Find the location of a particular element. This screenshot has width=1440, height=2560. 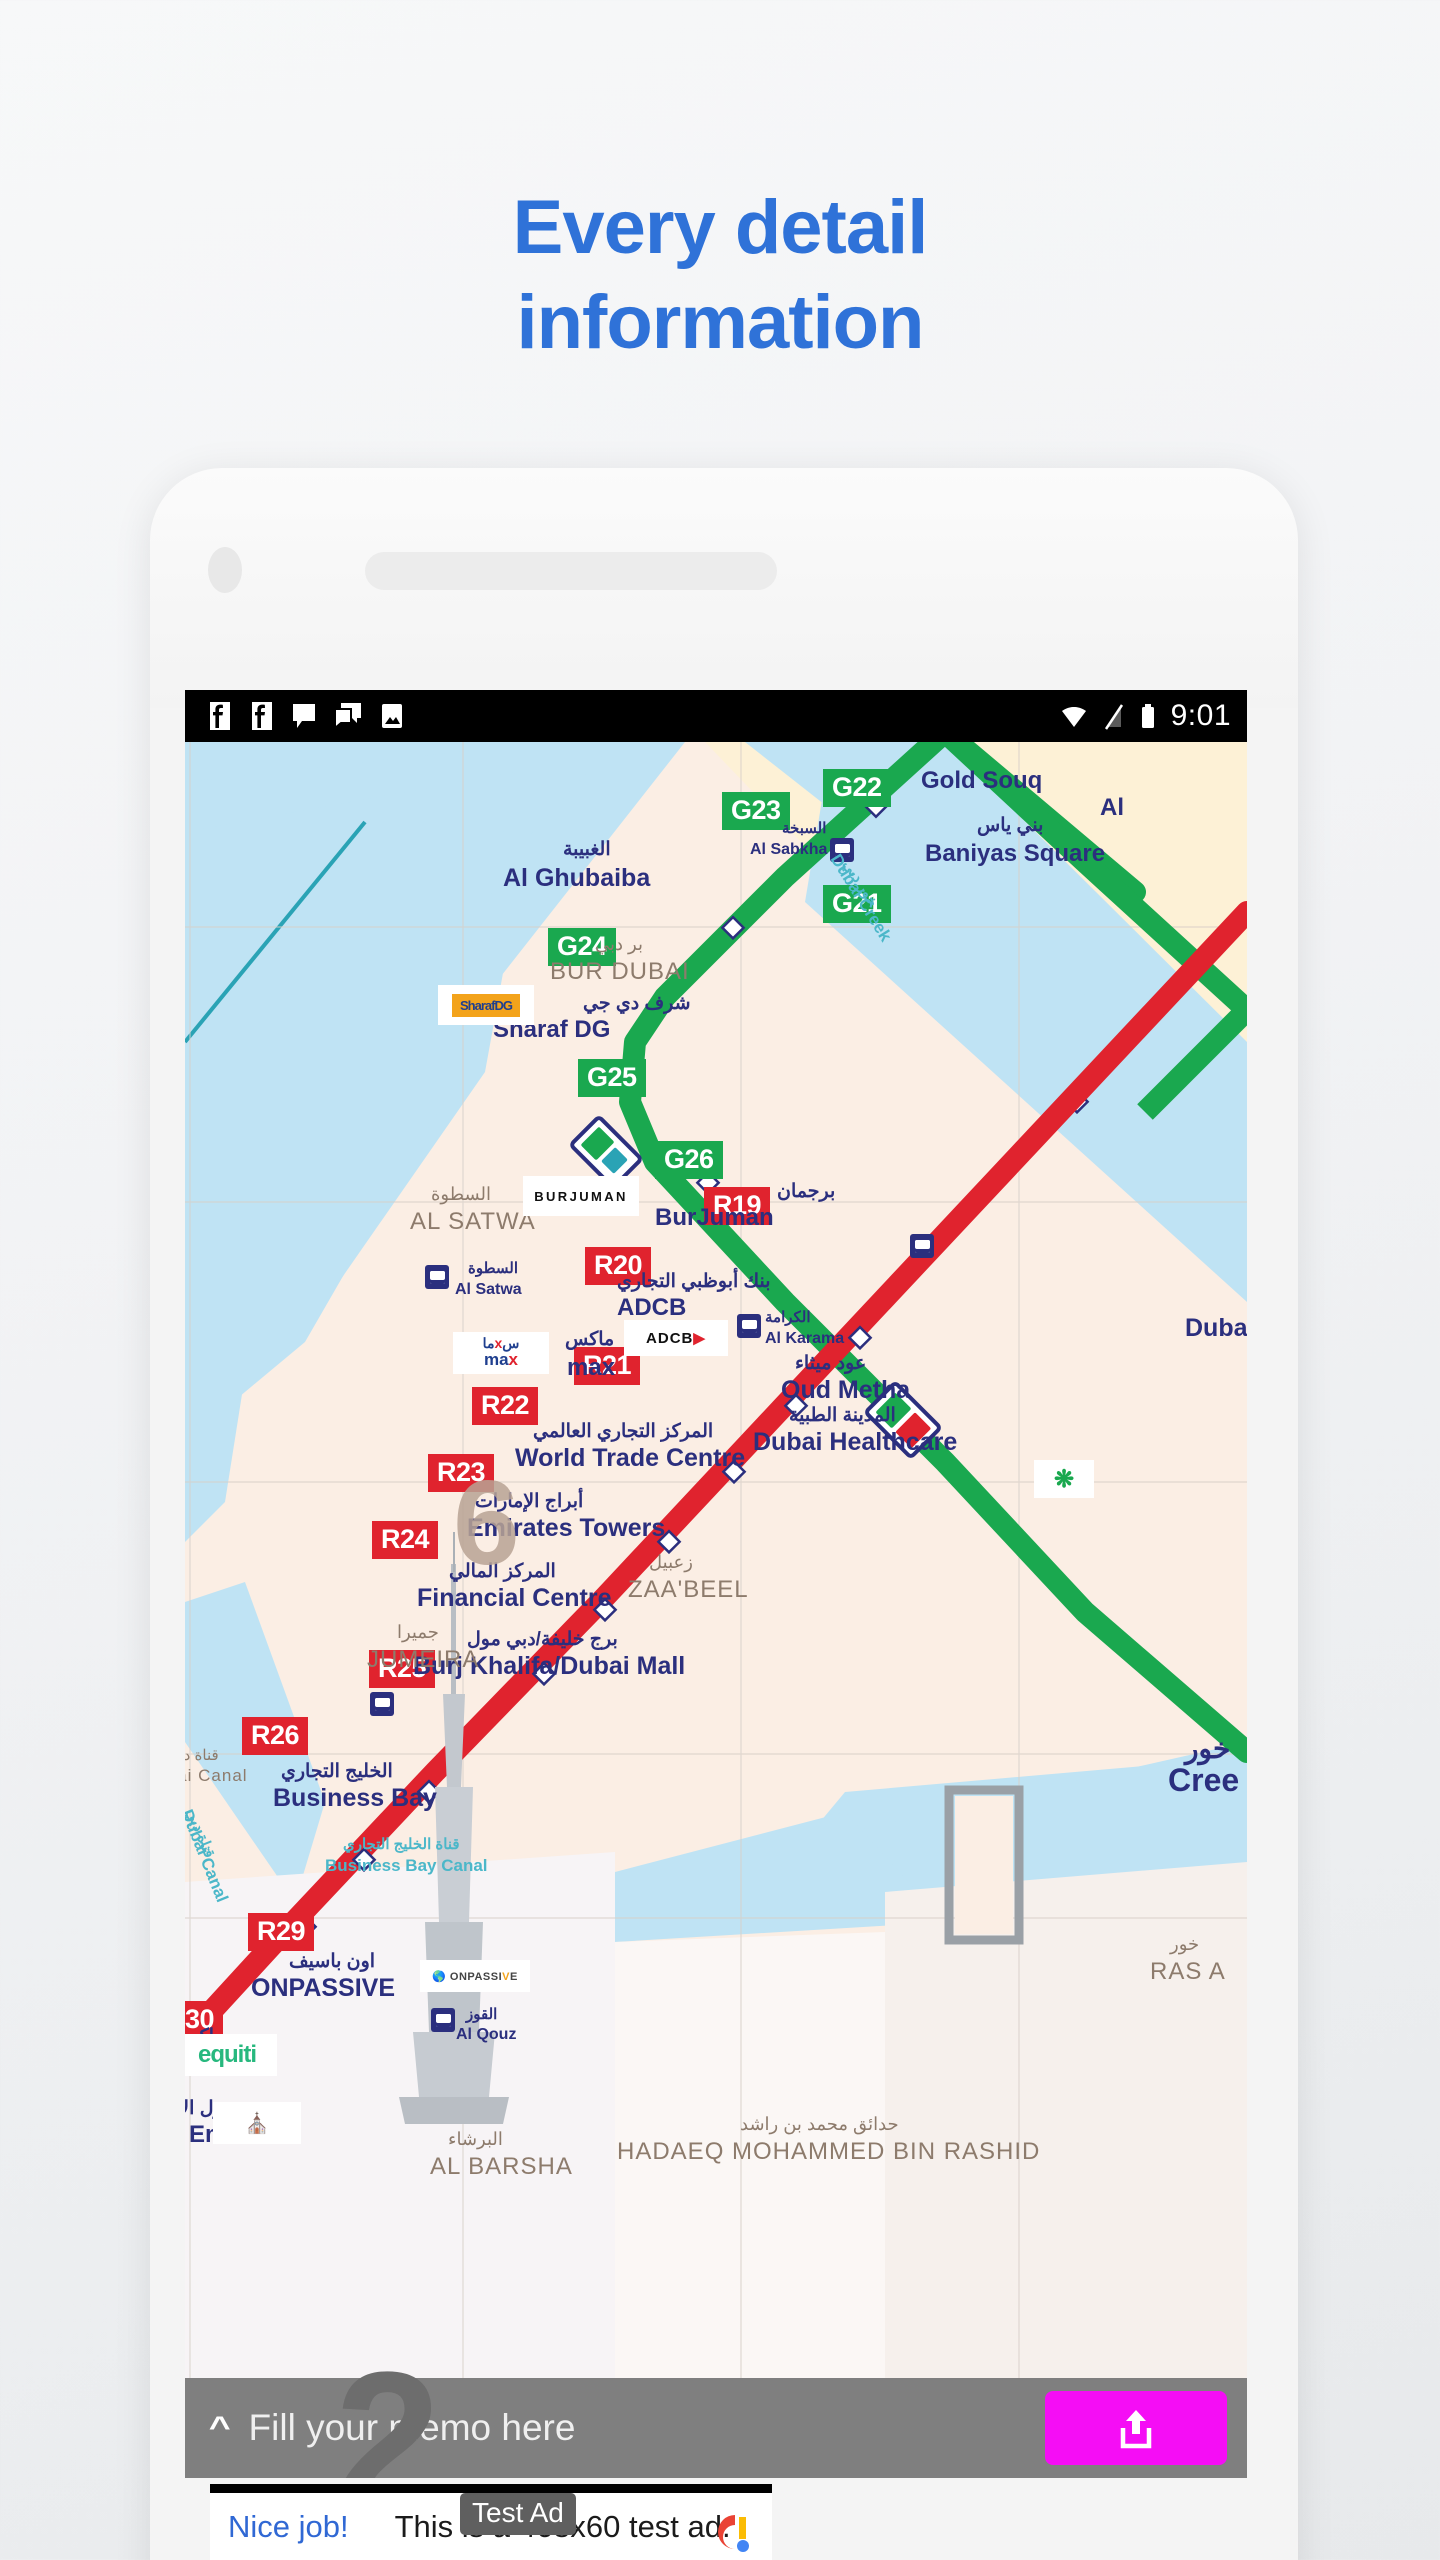

brand-chip-equiti: equiti is located at coordinates (231, 2055).